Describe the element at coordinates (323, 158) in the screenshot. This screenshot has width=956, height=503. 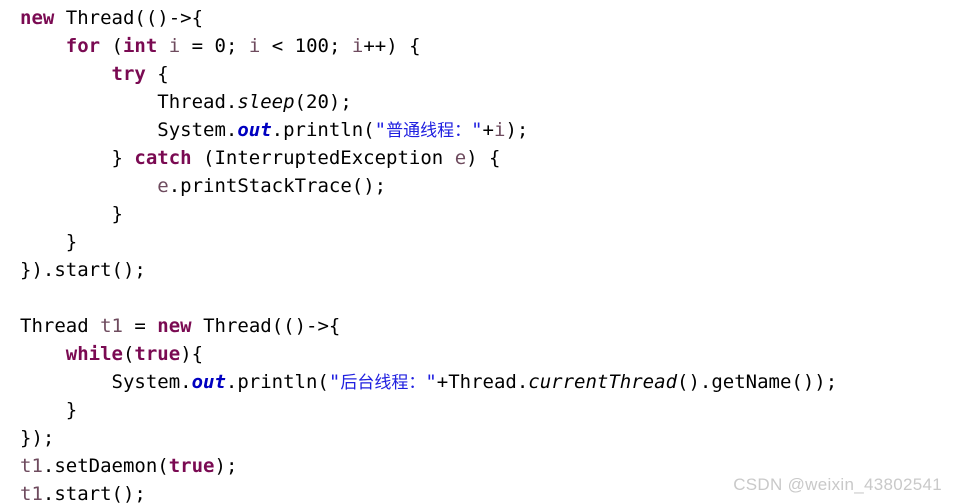
I see `code-token-plain: (InterruptedException` at that location.